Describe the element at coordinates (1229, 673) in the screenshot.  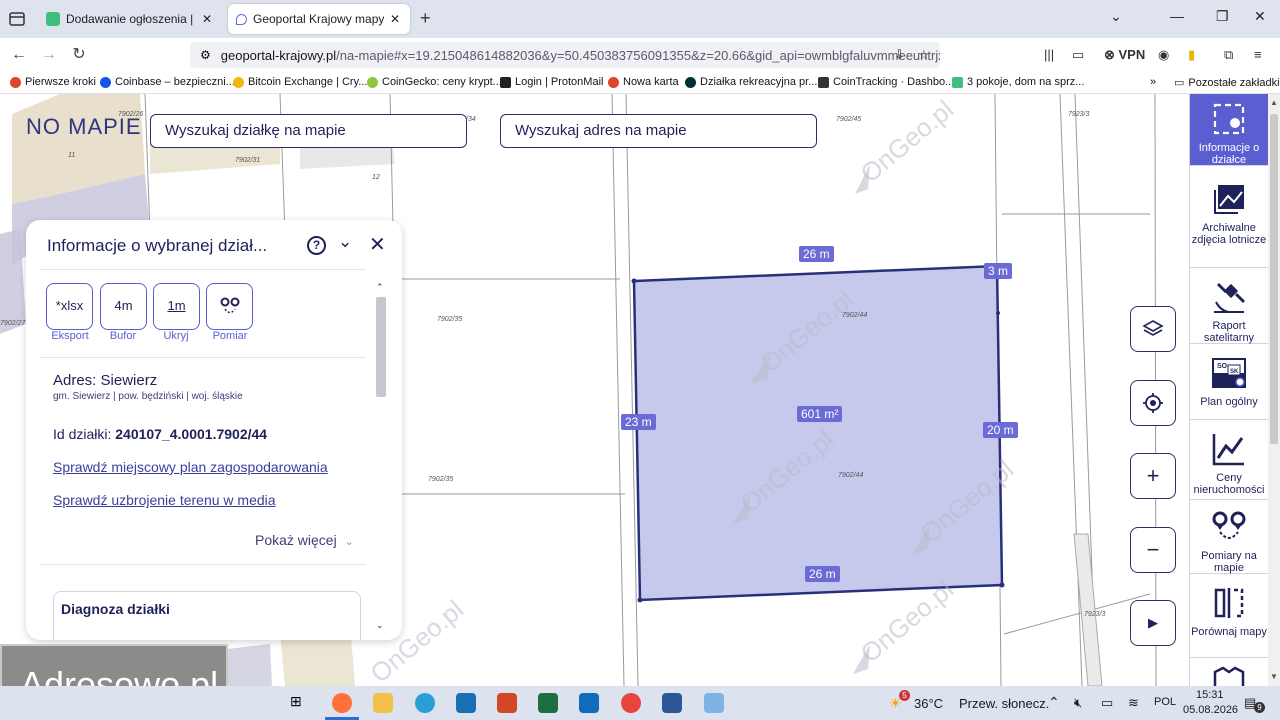
I see `sidebar-item-more` at that location.